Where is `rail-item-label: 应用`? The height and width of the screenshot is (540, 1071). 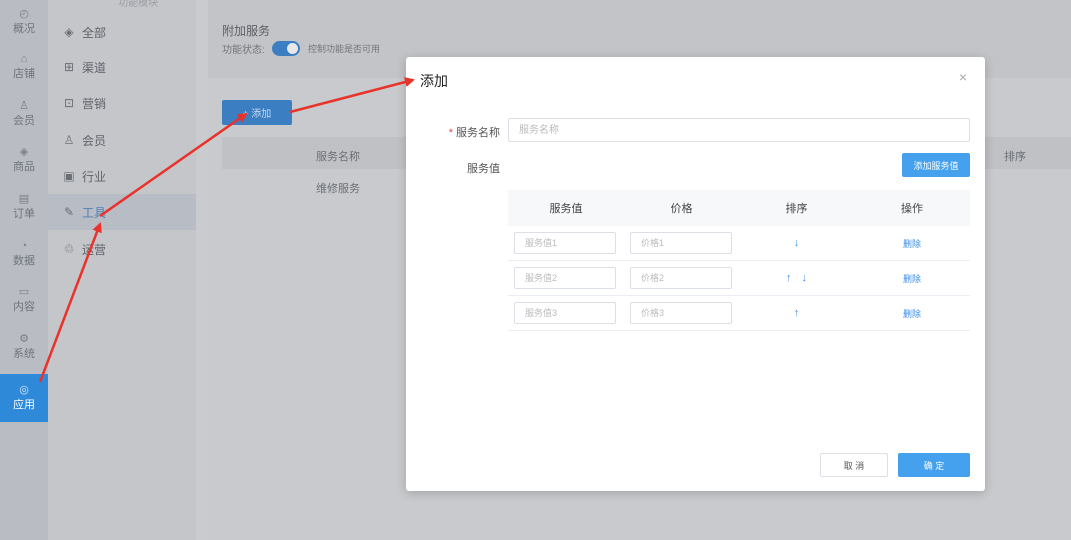
rail-item-label: 应用 is located at coordinates (24, 405).